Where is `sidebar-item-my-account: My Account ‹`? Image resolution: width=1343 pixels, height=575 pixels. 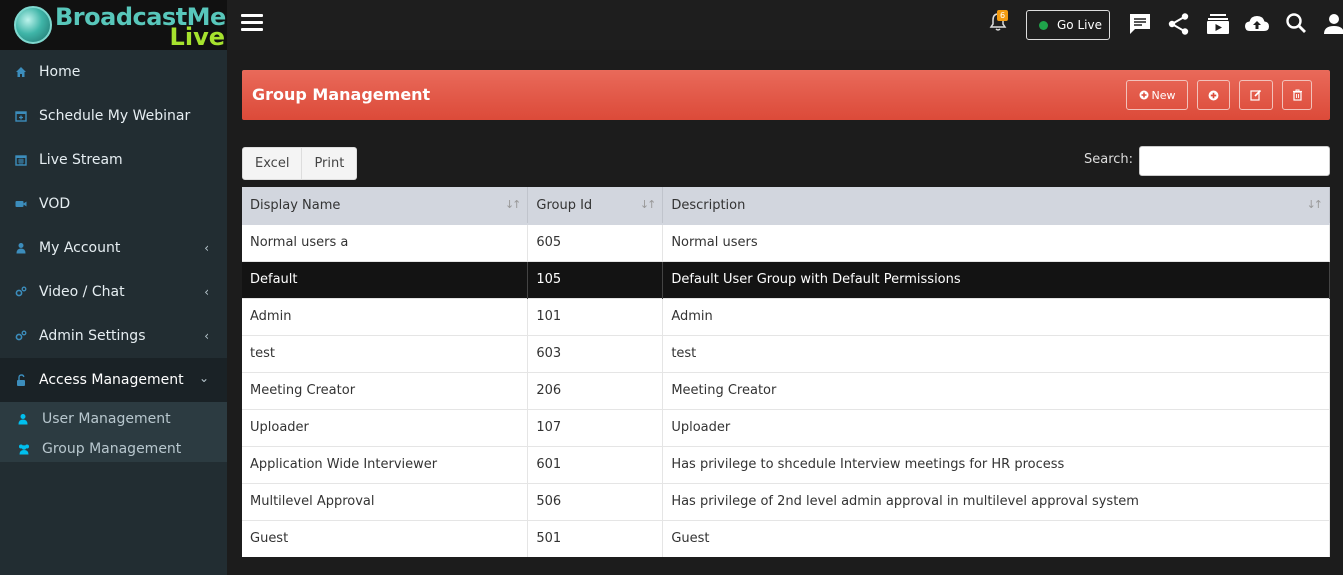 sidebar-item-my-account: My Account ‹ is located at coordinates (113, 248).